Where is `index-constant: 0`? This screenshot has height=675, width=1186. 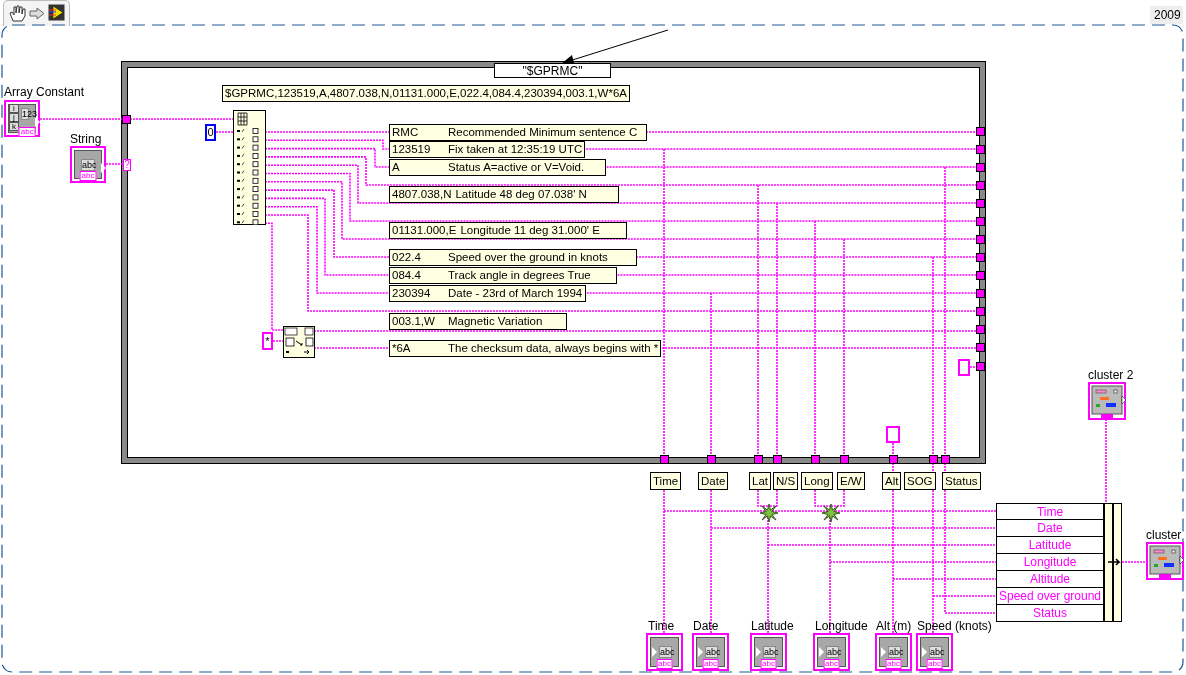 index-constant: 0 is located at coordinates (210, 132).